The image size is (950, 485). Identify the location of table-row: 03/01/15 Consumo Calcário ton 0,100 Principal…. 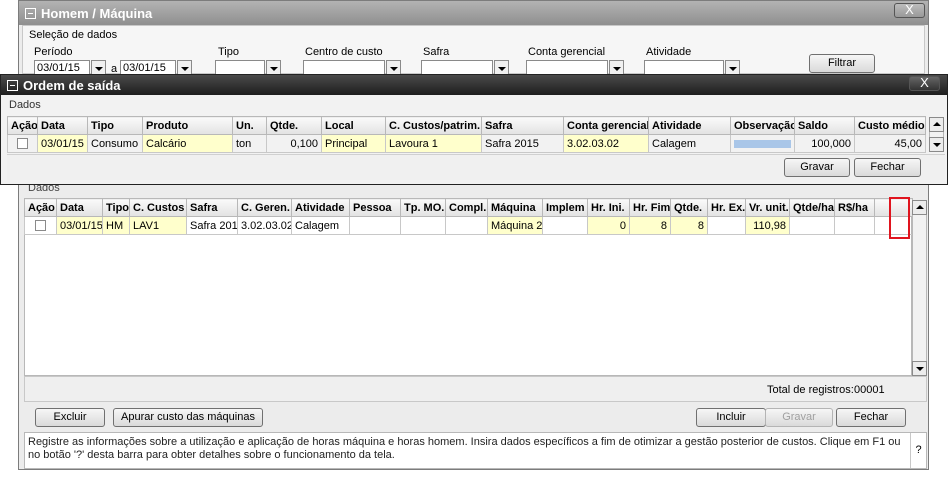
(466, 143).